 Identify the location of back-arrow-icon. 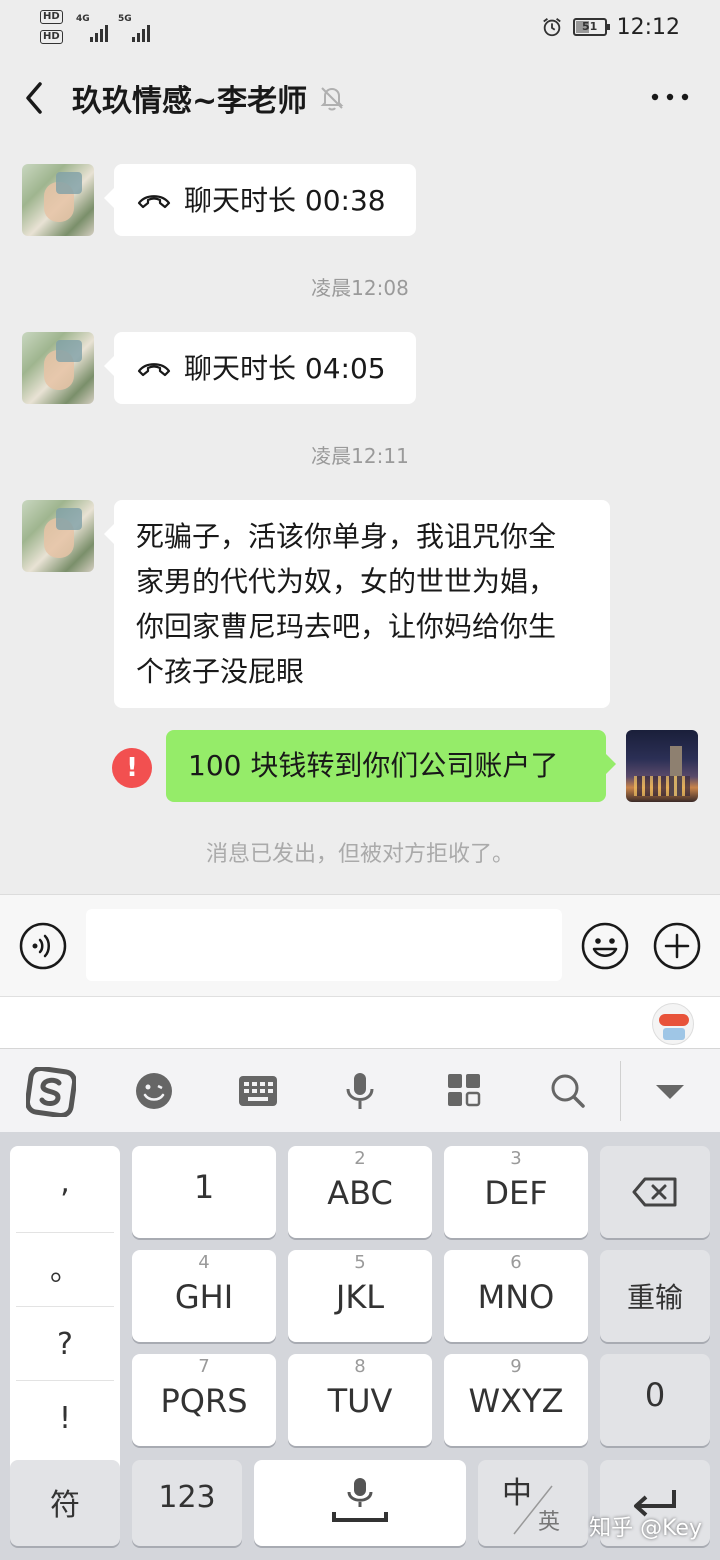
(35, 98).